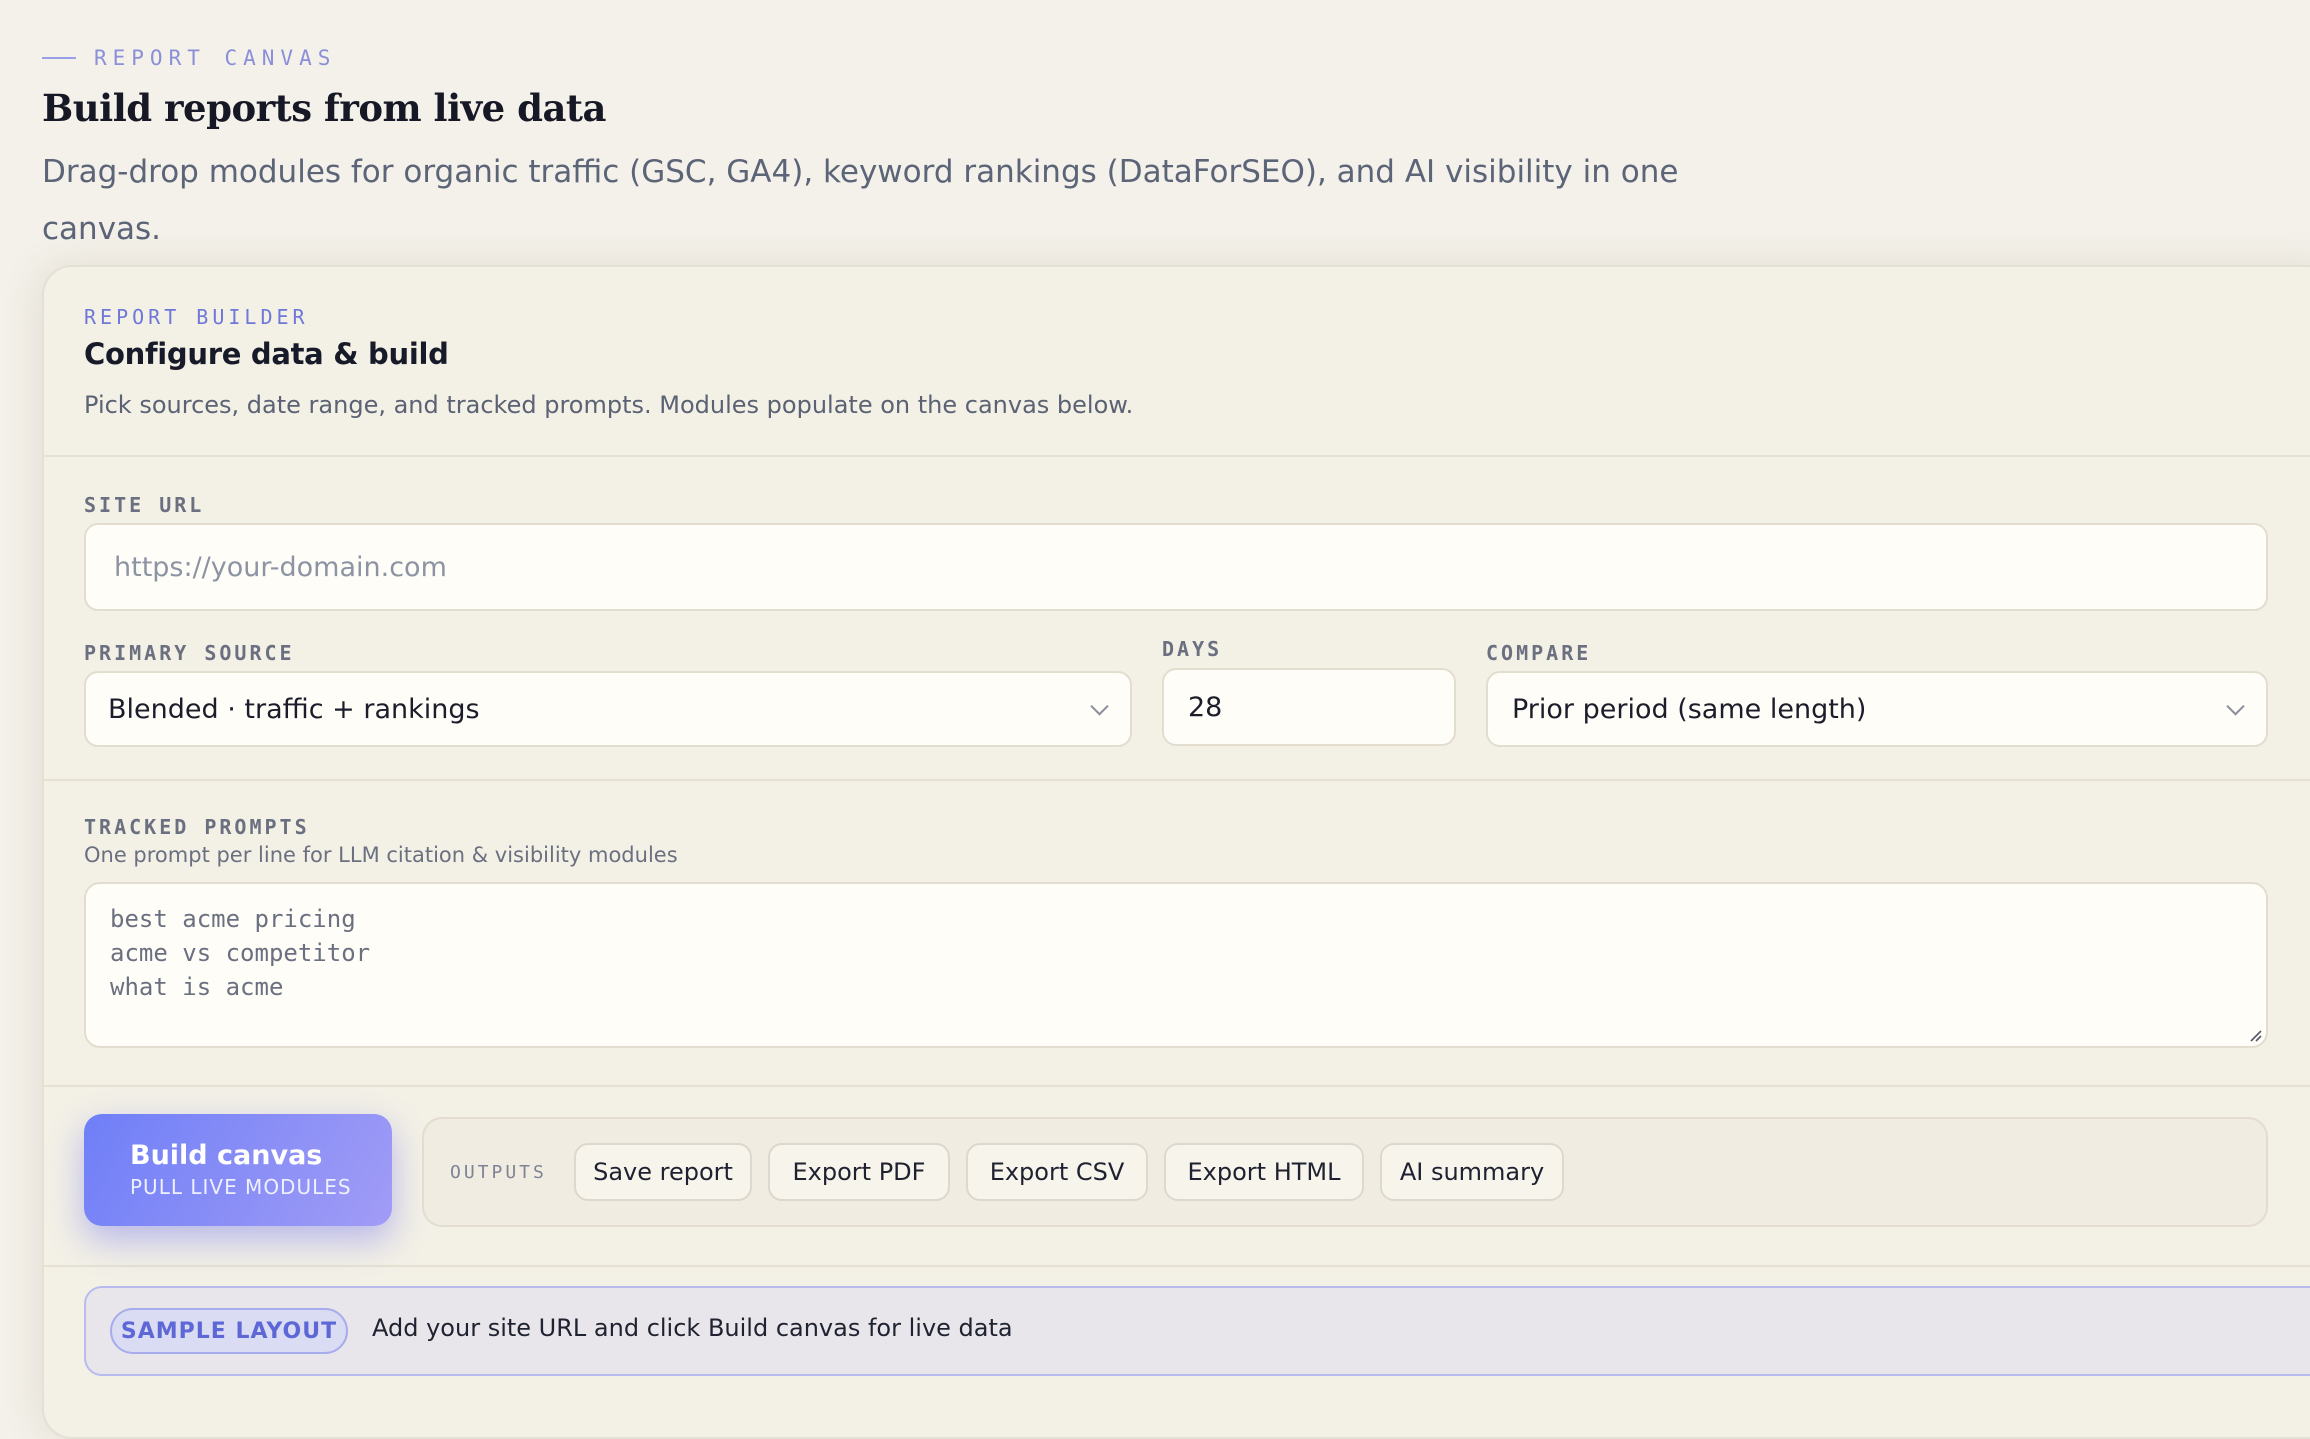  I want to click on days-label: DAYS, so click(1192, 649).